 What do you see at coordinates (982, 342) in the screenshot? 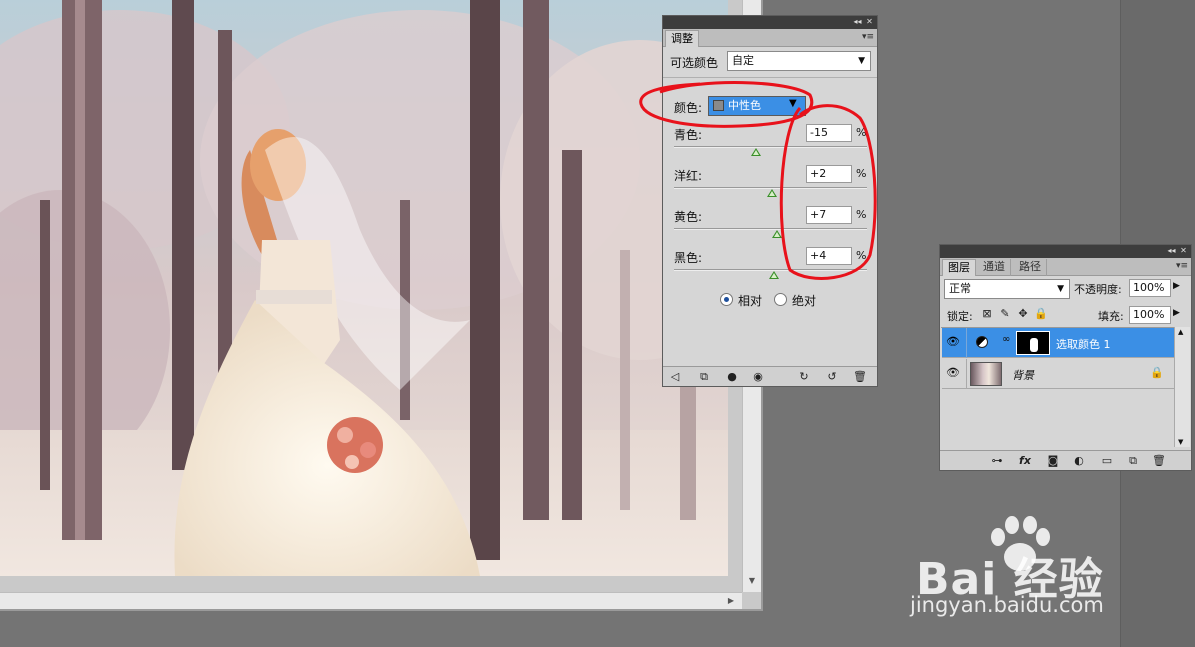
I see `adjustment-layer-icon` at bounding box center [982, 342].